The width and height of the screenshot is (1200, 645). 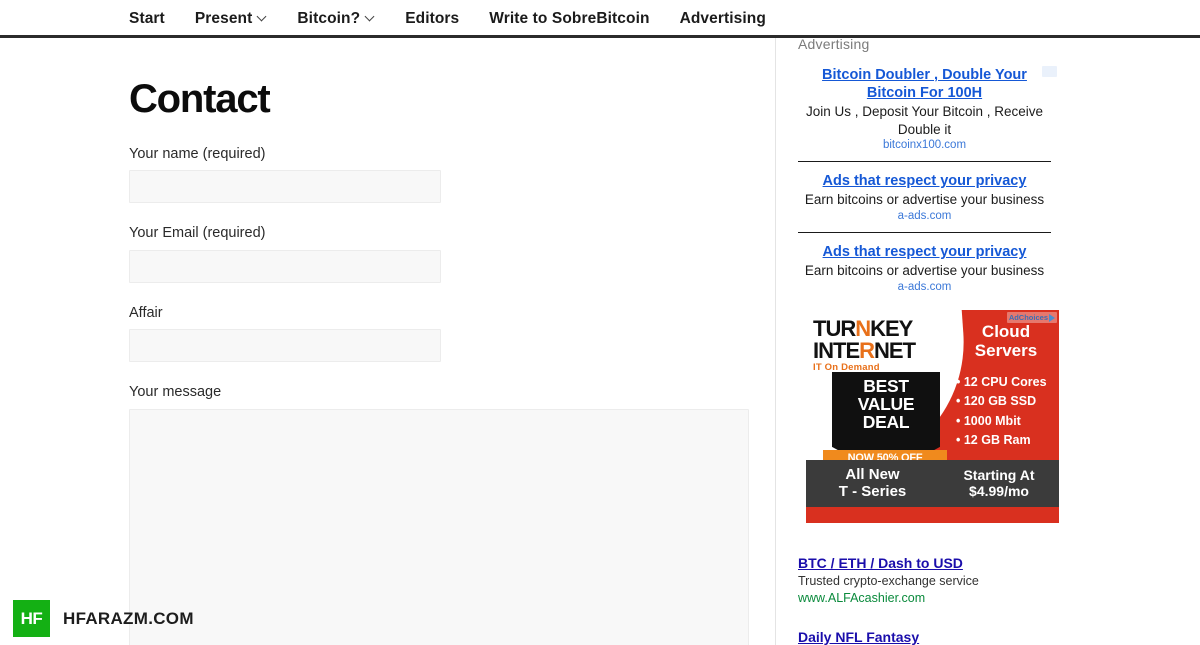 I want to click on form-field-your-email: Your Email (required), so click(x=449, y=254).